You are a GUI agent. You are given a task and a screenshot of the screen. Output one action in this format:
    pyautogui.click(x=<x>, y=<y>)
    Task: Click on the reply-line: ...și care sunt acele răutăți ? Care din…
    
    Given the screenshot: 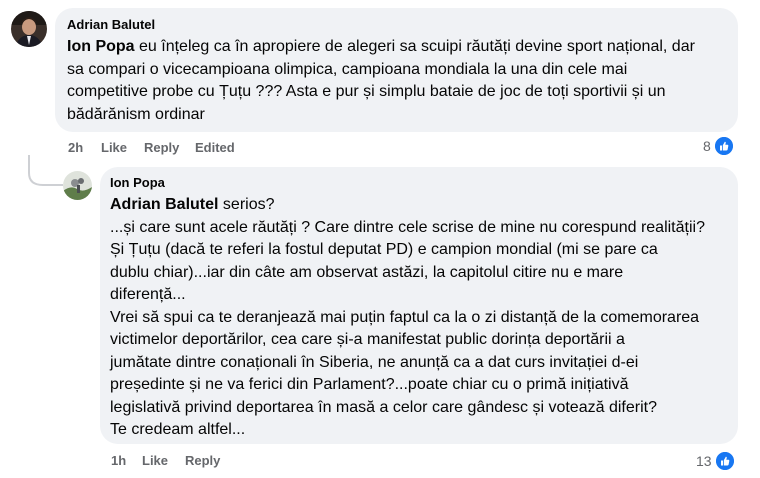 What is the action you would take?
    pyautogui.click(x=407, y=227)
    